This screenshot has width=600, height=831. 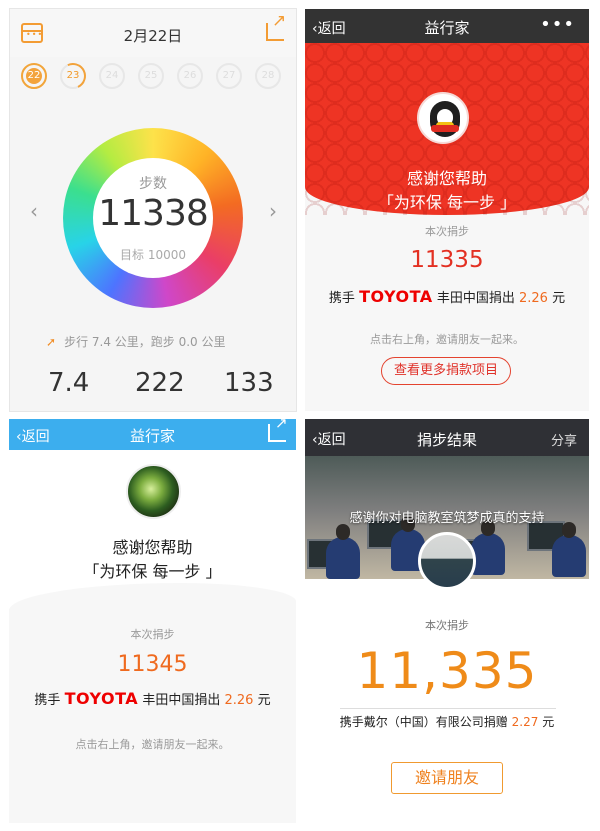 I want to click on donated-steps: 11345, so click(x=152, y=664).